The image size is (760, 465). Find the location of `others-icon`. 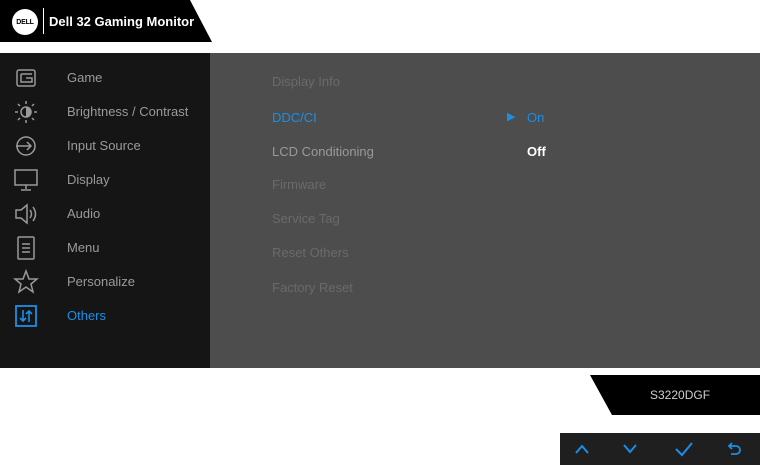

others-icon is located at coordinates (26, 316).